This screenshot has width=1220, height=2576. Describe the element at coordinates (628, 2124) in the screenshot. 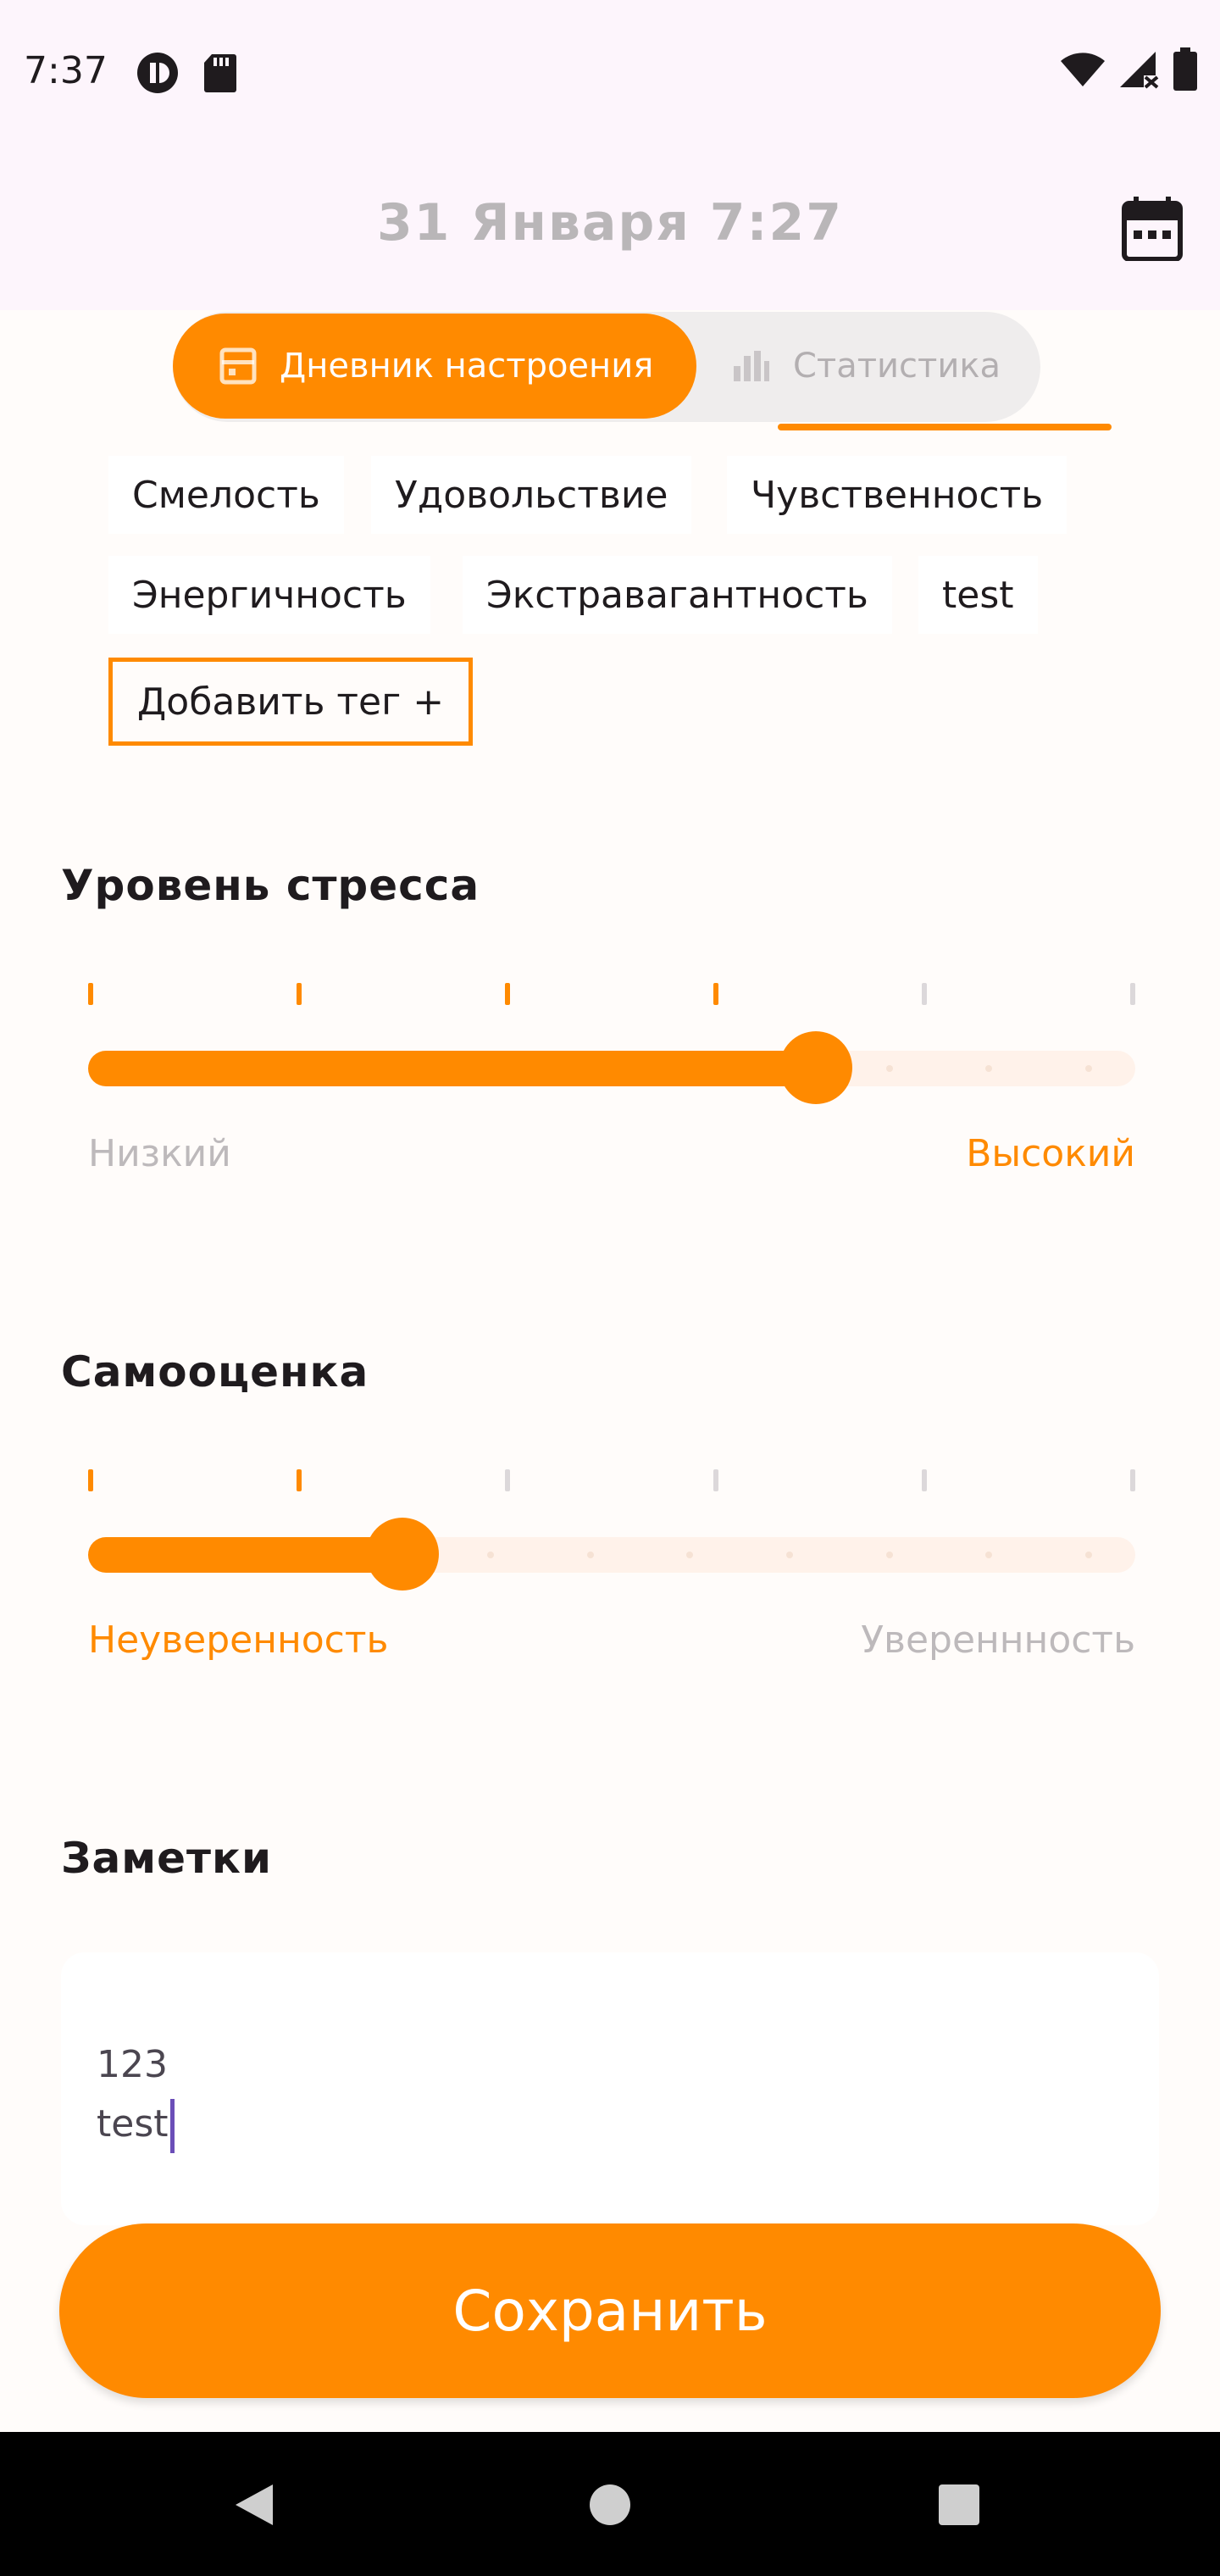

I see `notes-line-last: test` at that location.